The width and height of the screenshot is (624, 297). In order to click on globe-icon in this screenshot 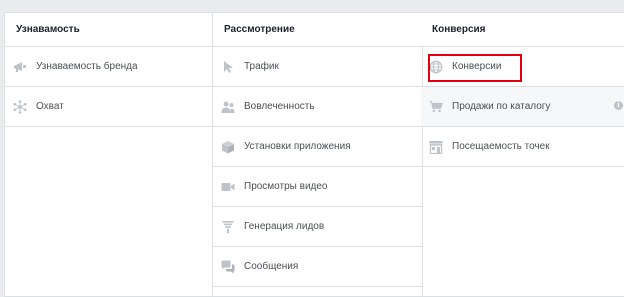, I will do `click(436, 67)`.